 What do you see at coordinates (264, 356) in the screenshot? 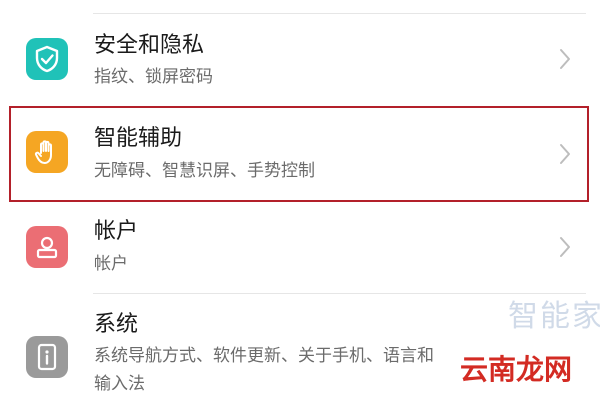
I see `settings-item-subtitle: 系统导航方式、软件更新、关于手机、语言和` at bounding box center [264, 356].